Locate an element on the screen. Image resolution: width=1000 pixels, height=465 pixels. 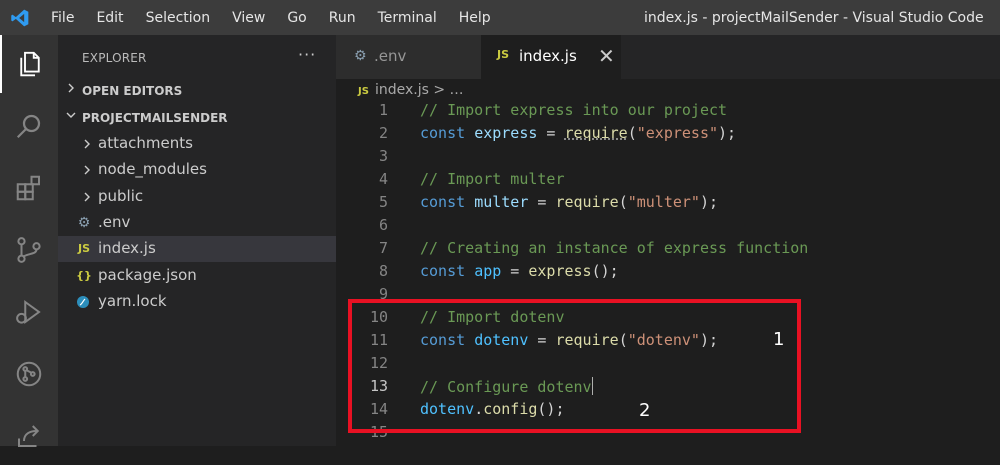
tree-item-label: attachments is located at coordinates (145, 143).